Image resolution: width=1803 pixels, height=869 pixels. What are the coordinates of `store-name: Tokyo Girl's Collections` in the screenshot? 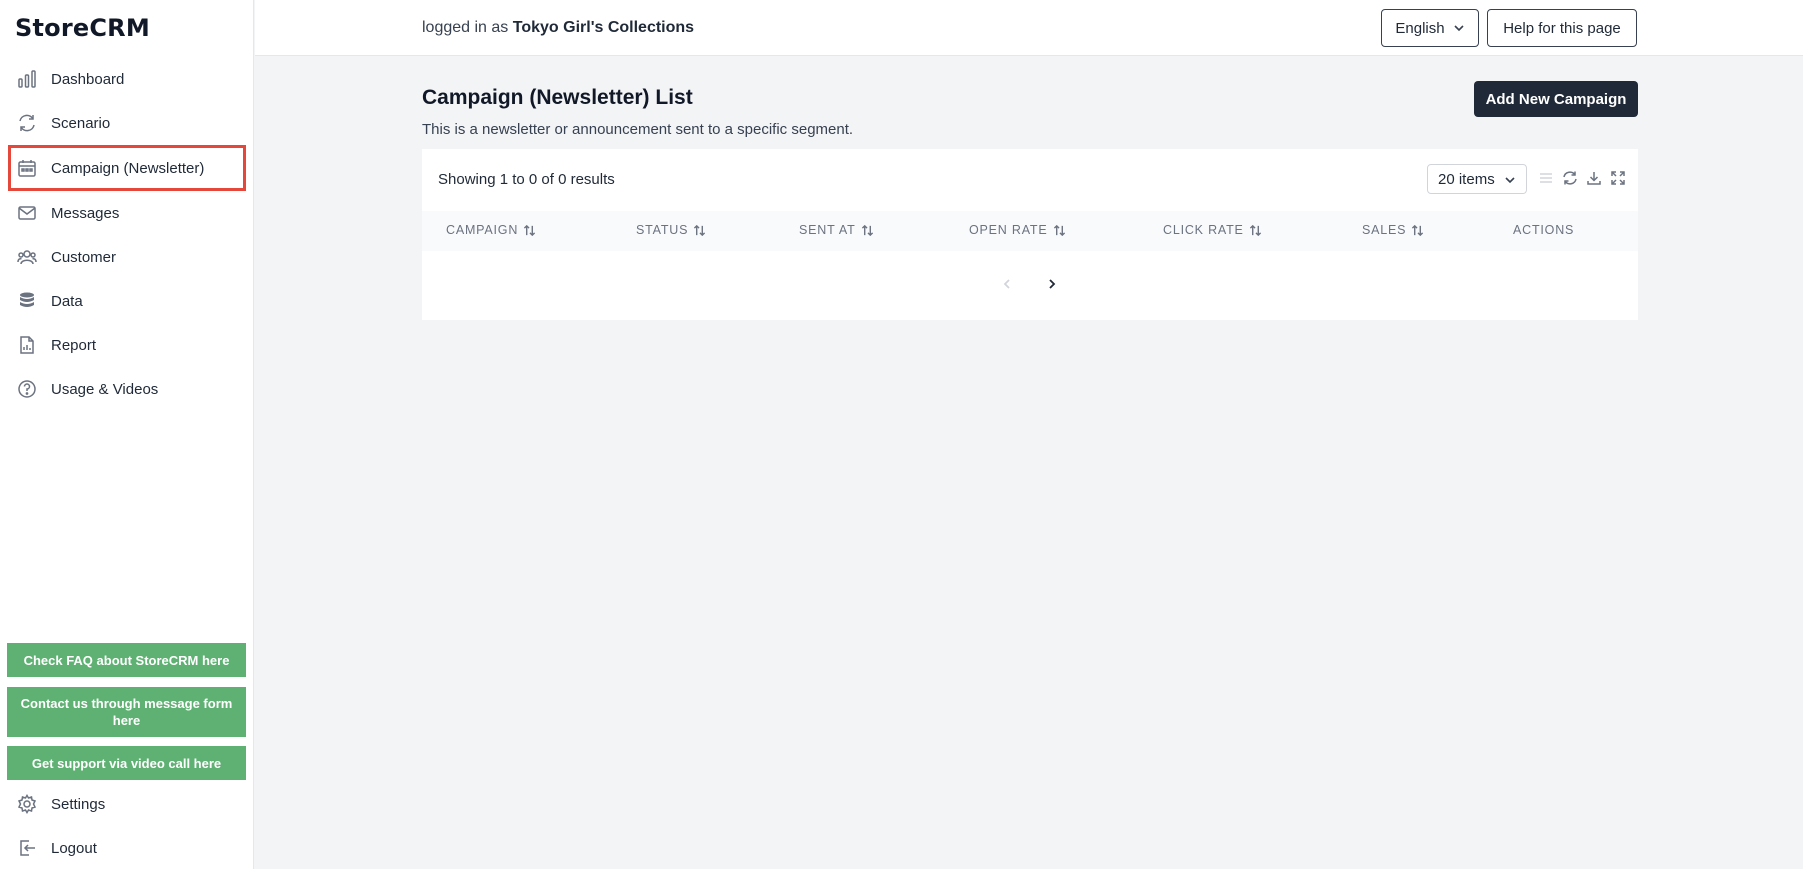 It's located at (603, 27).